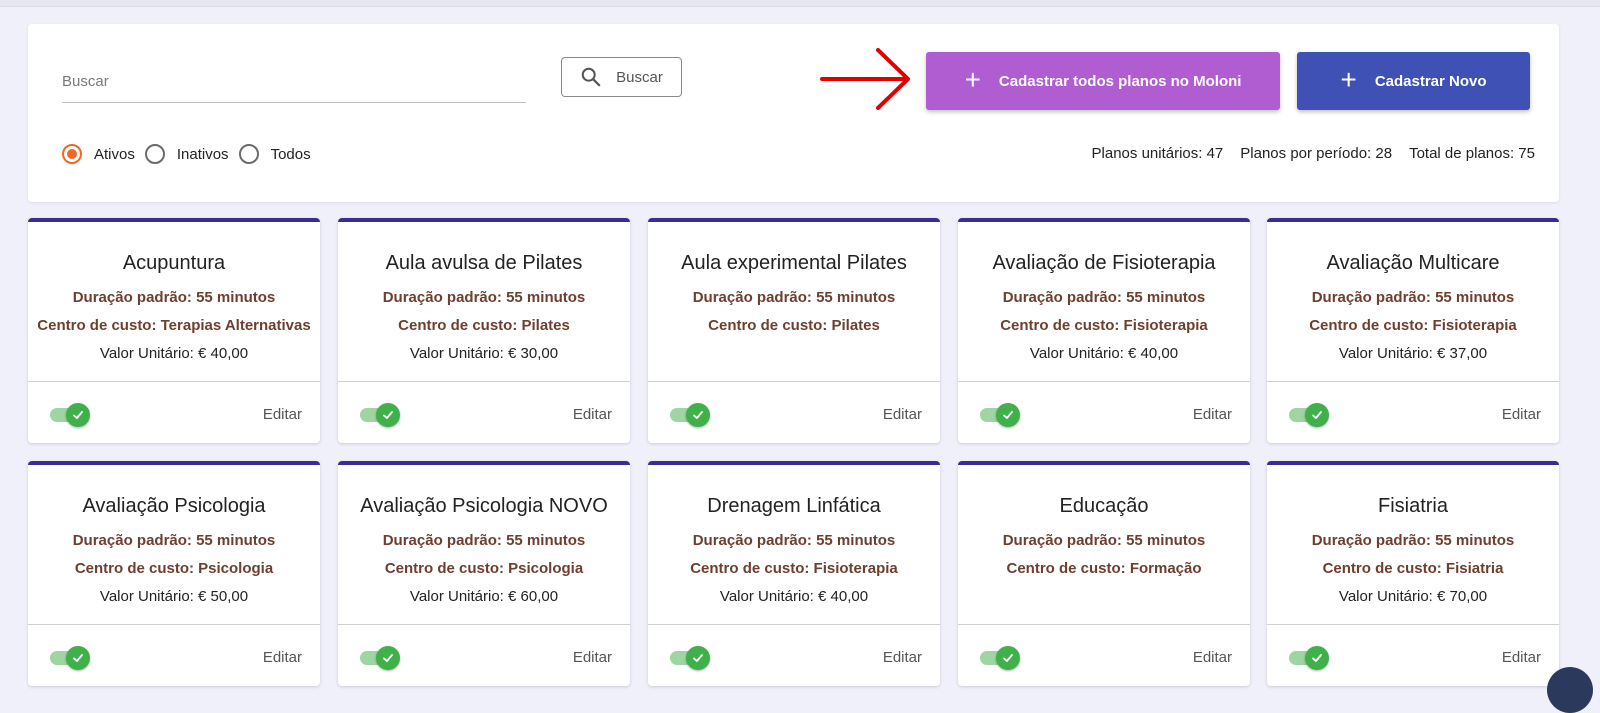 Image resolution: width=1600 pixels, height=713 pixels. I want to click on search-button-label: Buscar, so click(639, 77).